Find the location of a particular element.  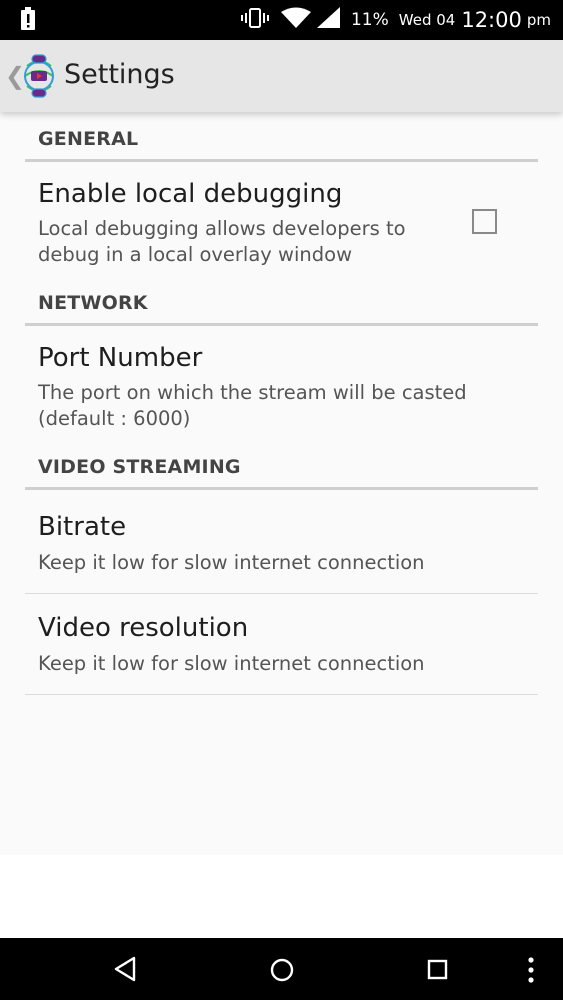

status-ampm: pm is located at coordinates (538, 20).